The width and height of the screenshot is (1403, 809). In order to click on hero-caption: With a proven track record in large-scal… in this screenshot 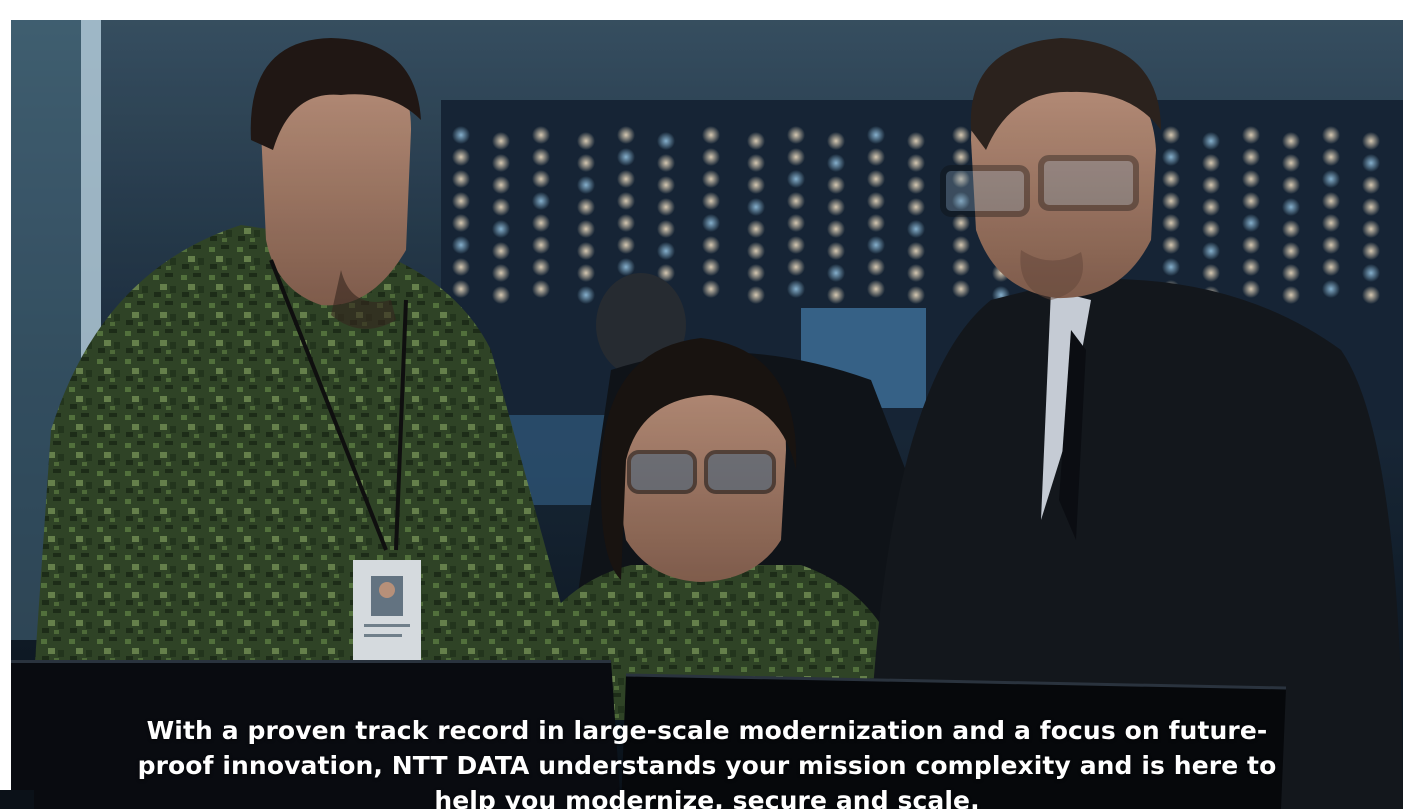, I will do `click(707, 762)`.